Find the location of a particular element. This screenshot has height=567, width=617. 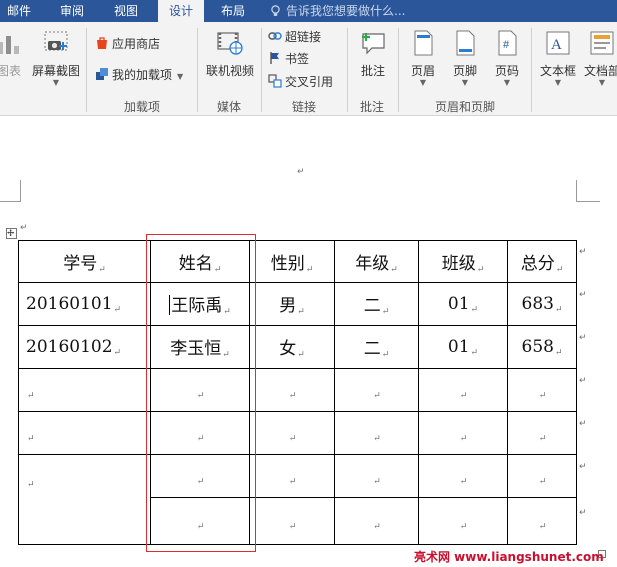

table-cell: 683↵ is located at coordinates (542, 304).